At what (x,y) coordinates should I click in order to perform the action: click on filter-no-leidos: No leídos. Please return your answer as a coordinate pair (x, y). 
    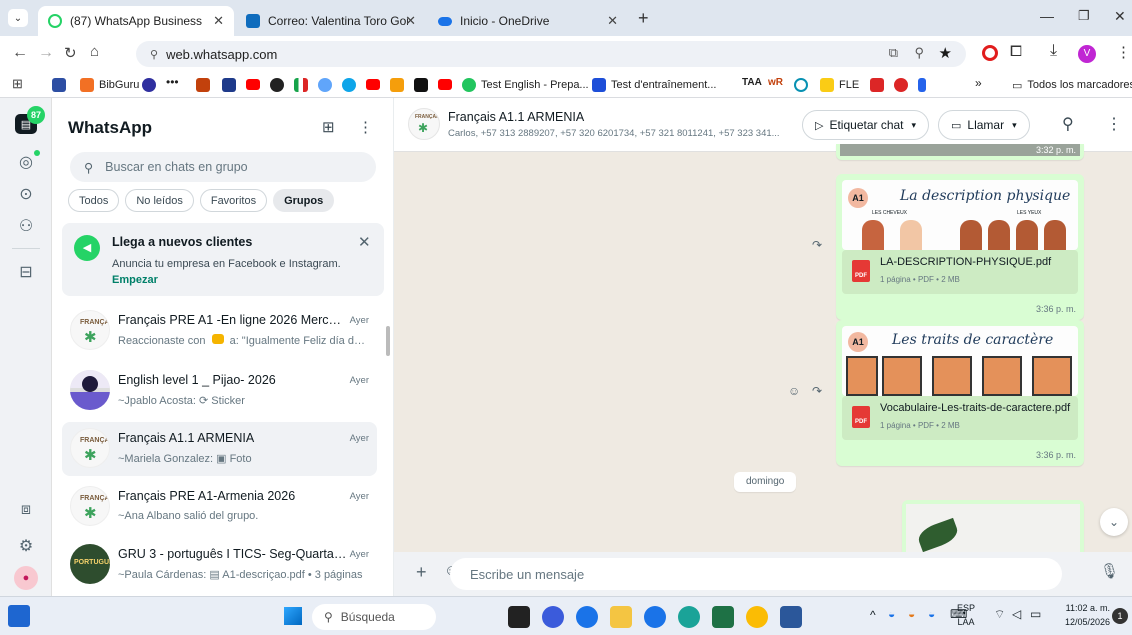
    Looking at the image, I should click on (159, 200).